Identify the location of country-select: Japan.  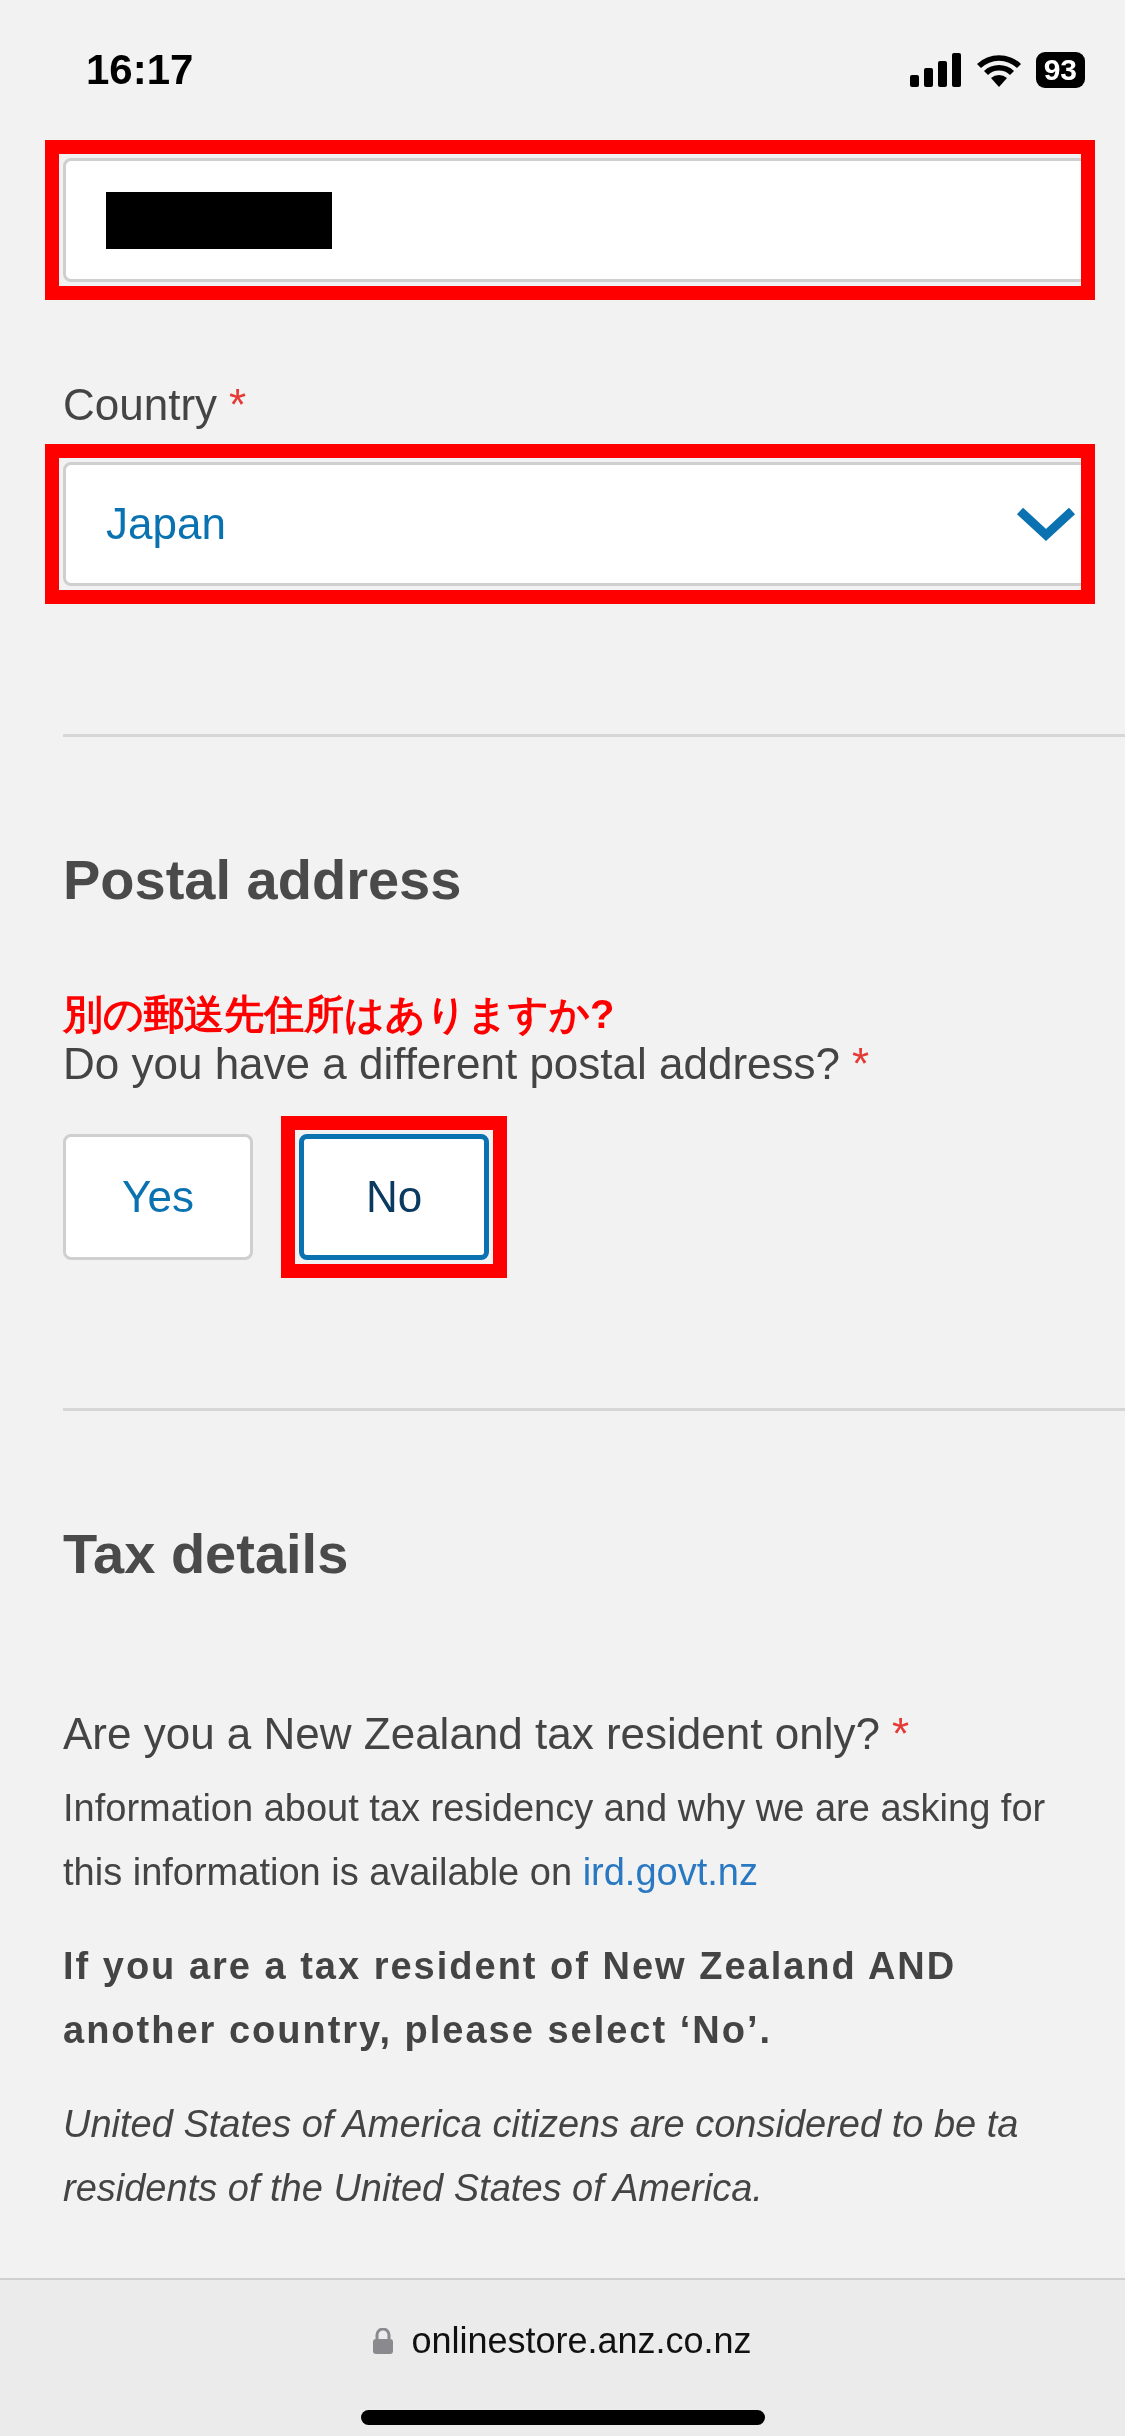
(572, 524).